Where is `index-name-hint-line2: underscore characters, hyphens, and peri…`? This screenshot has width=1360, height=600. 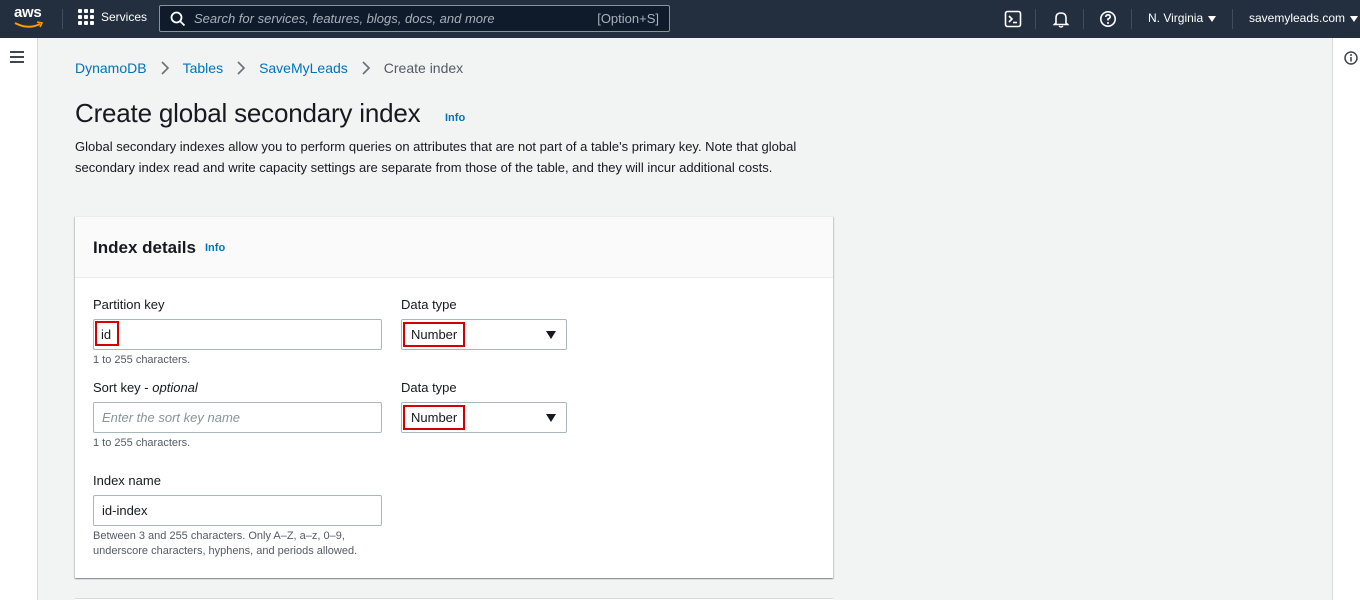
index-name-hint-line2: underscore characters, hyphens, and peri… is located at coordinates (225, 551).